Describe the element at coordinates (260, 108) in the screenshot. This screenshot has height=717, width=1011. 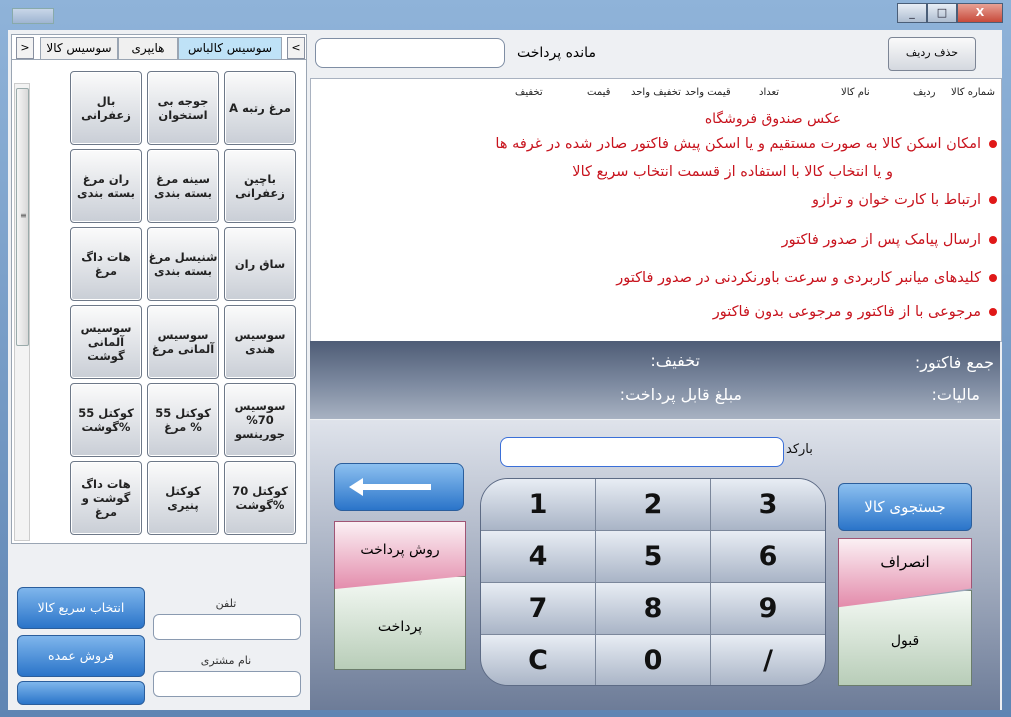
I see `product-tile: مرغ رتبه A` at that location.